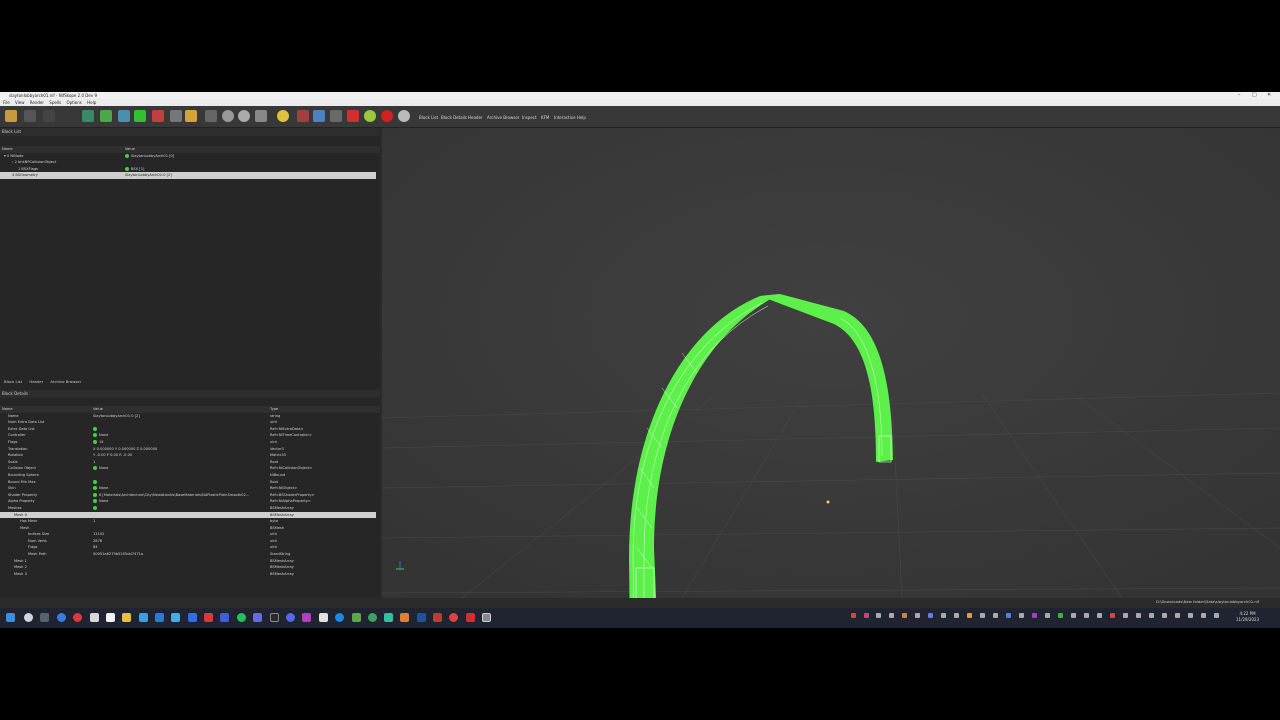 This screenshot has width=1280, height=720. What do you see at coordinates (1216, 615) in the screenshot?
I see `volume-icon` at bounding box center [1216, 615].